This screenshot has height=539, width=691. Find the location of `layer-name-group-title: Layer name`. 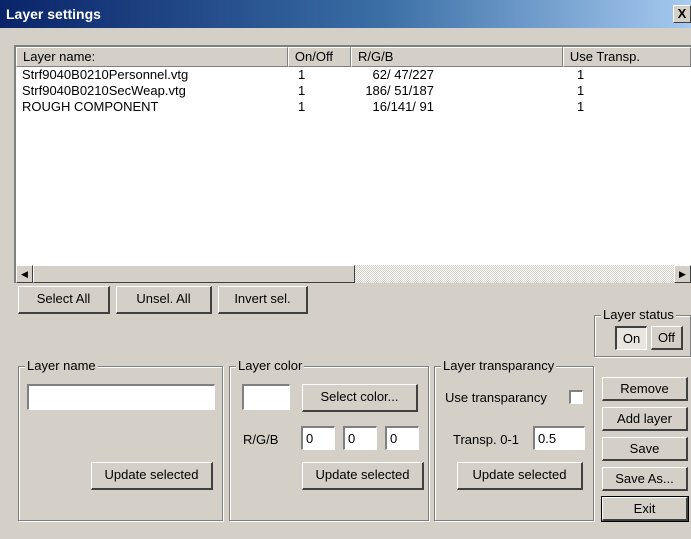

layer-name-group-title: Layer name is located at coordinates (61, 366).